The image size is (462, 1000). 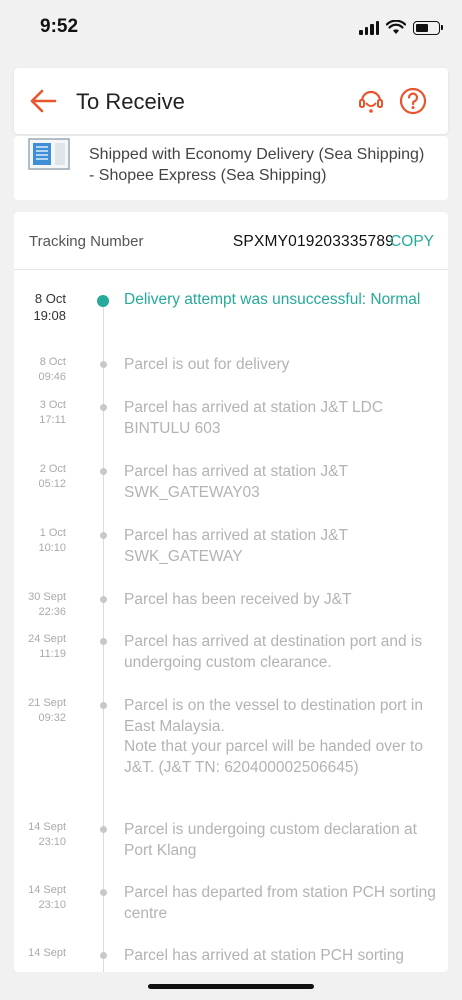 I want to click on back-arrow-icon, so click(x=43, y=101).